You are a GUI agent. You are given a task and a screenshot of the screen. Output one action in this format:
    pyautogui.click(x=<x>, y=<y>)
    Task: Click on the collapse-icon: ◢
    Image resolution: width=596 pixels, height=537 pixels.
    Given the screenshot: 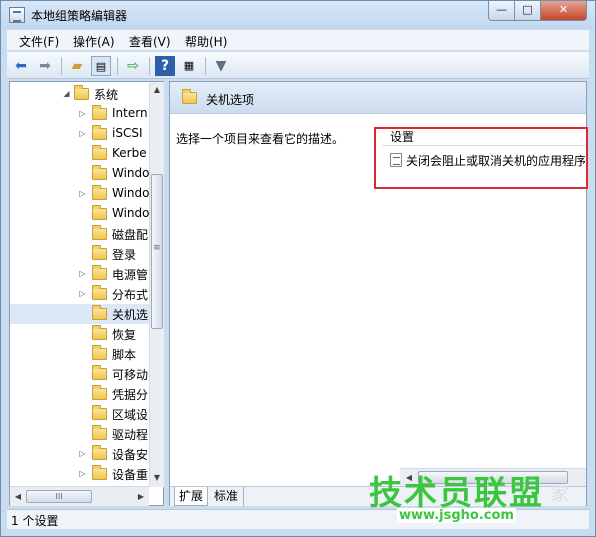 What is the action you would take?
    pyautogui.click(x=66, y=93)
    